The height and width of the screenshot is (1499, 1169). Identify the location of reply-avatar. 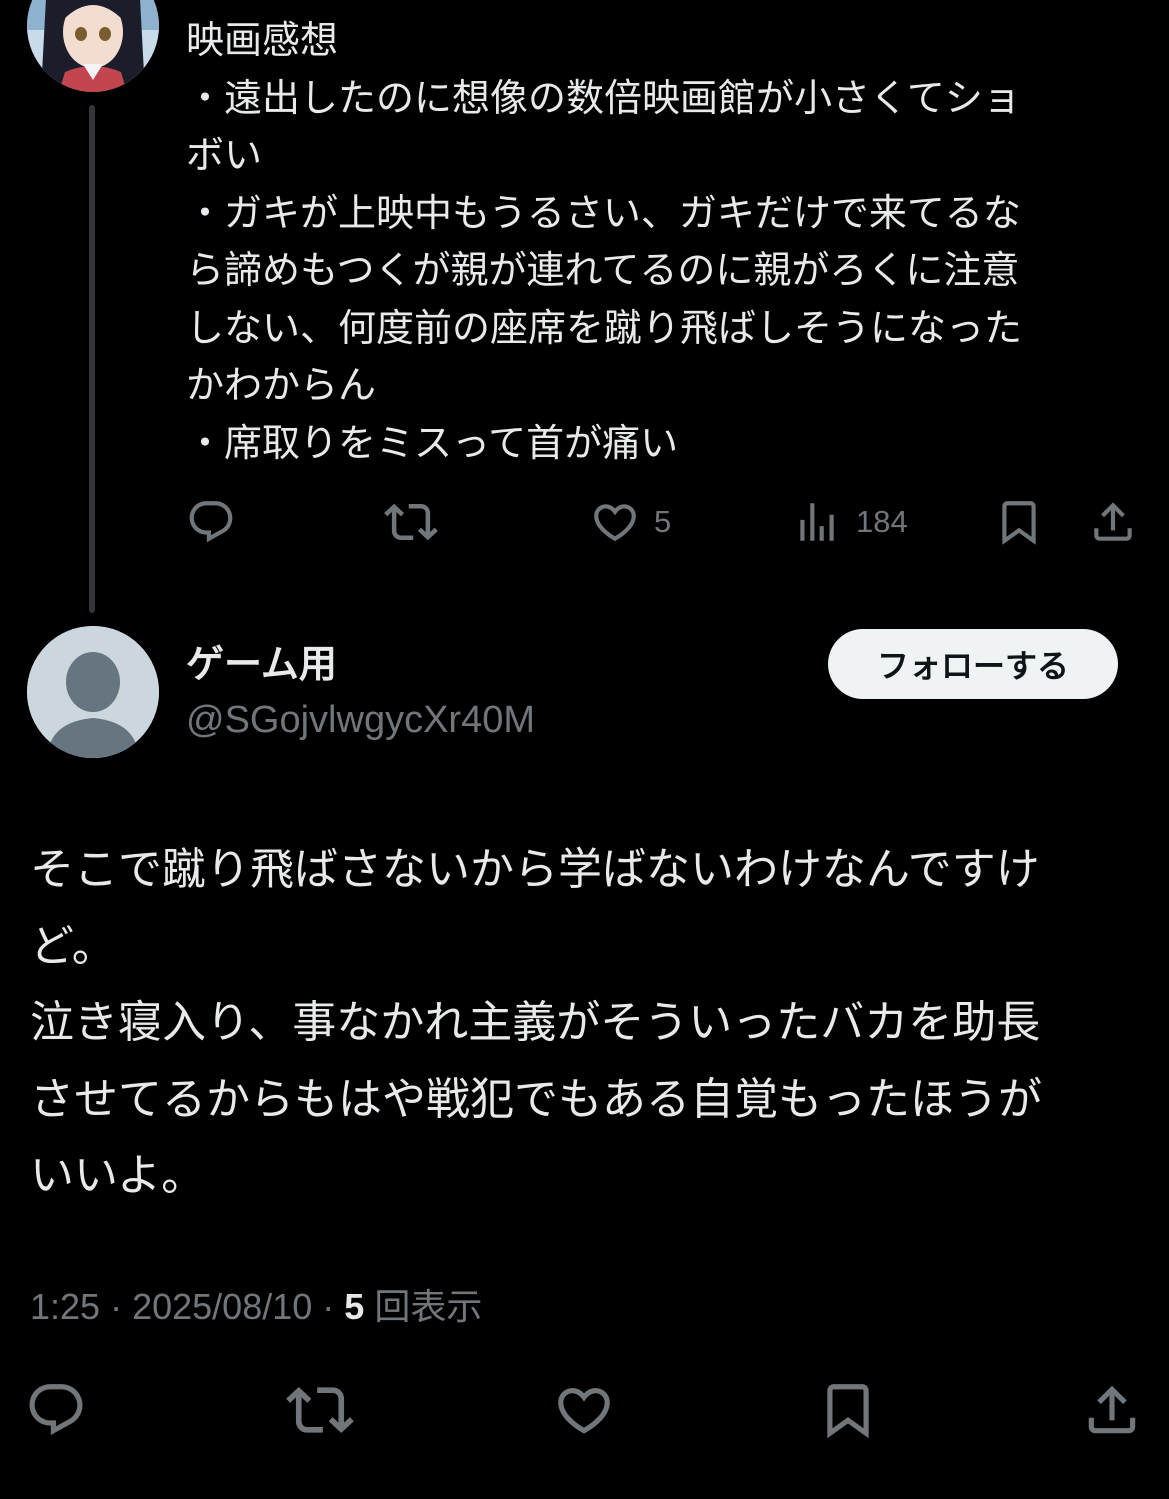
(93, 692).